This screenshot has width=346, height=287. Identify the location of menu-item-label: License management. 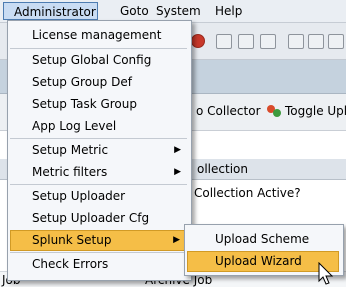
(97, 35).